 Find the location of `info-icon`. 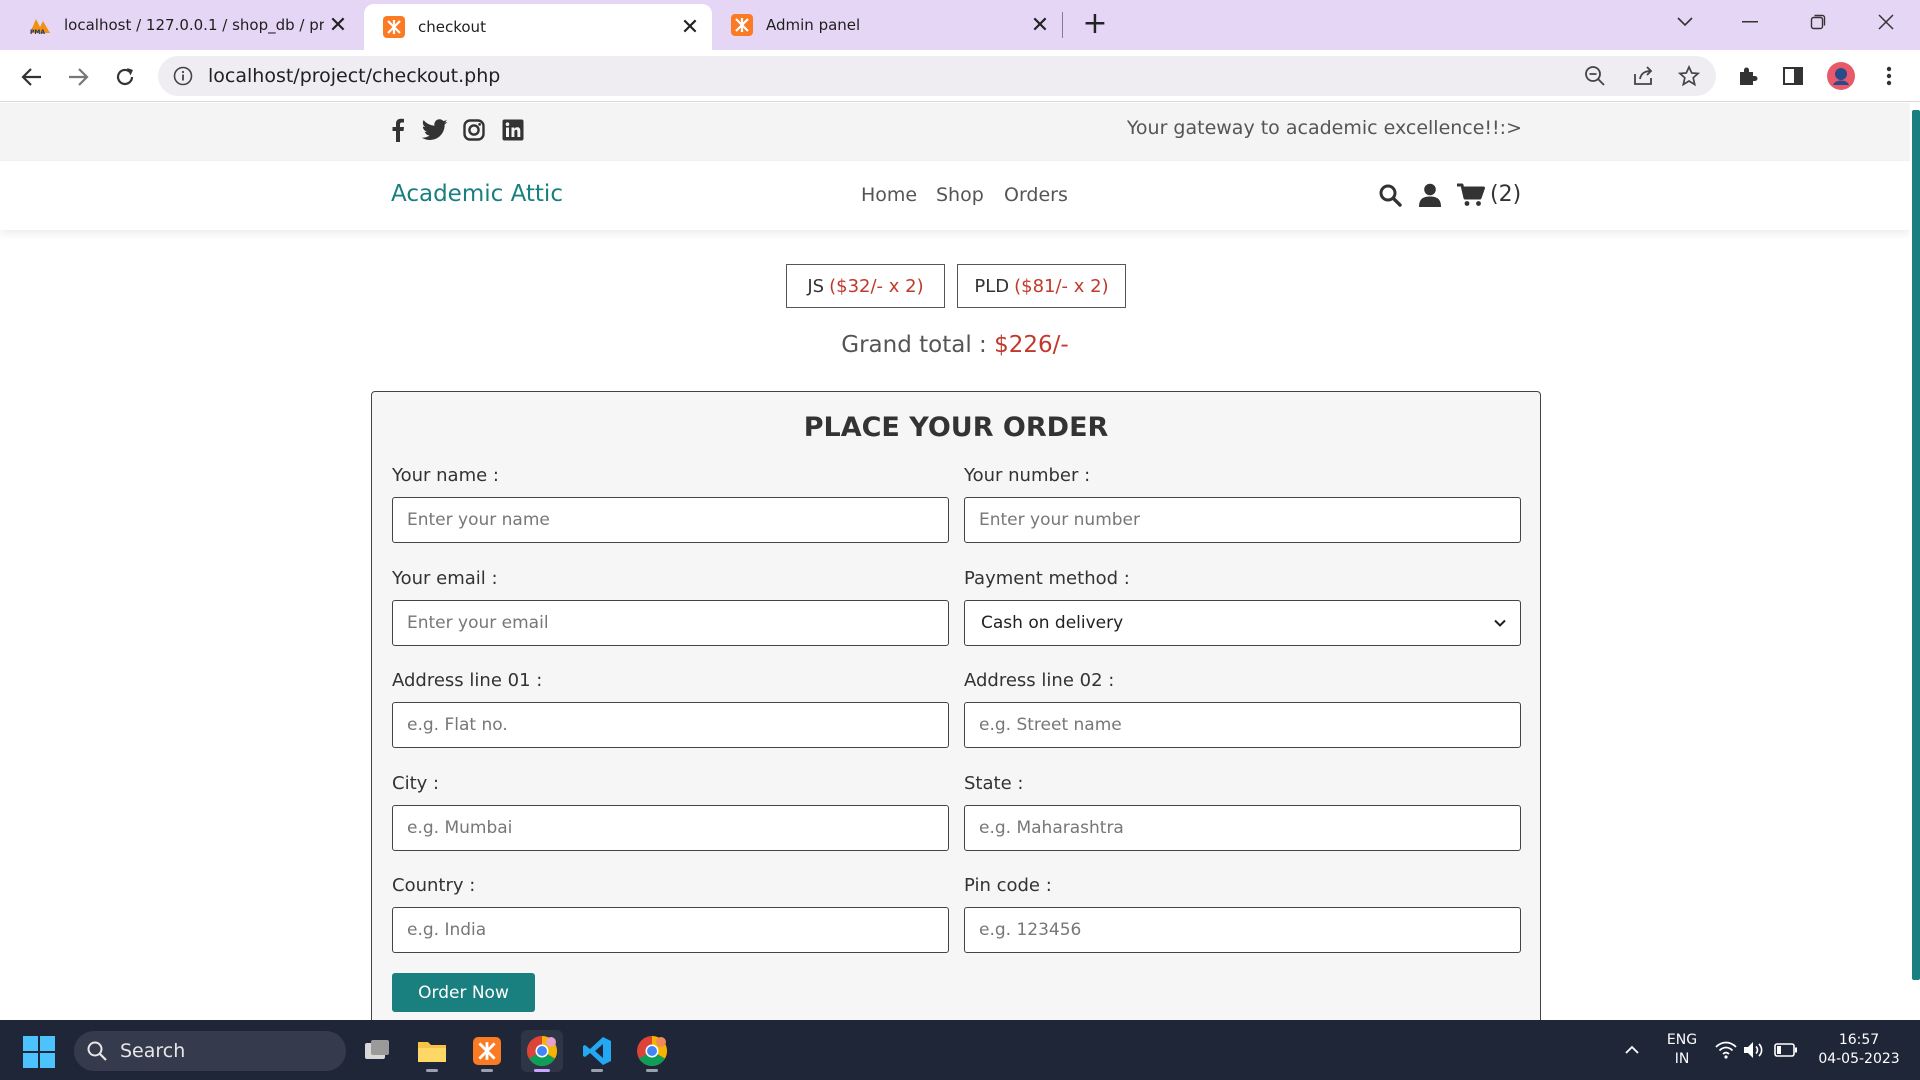

info-icon is located at coordinates (183, 76).